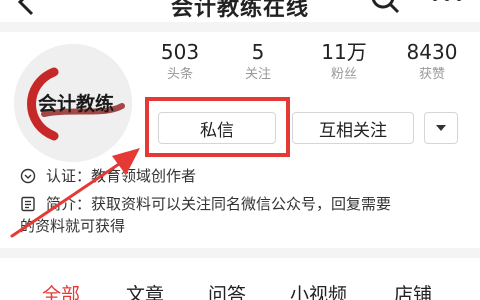 This screenshot has height=300, width=480. I want to click on stat-value: 8430, so click(432, 52).